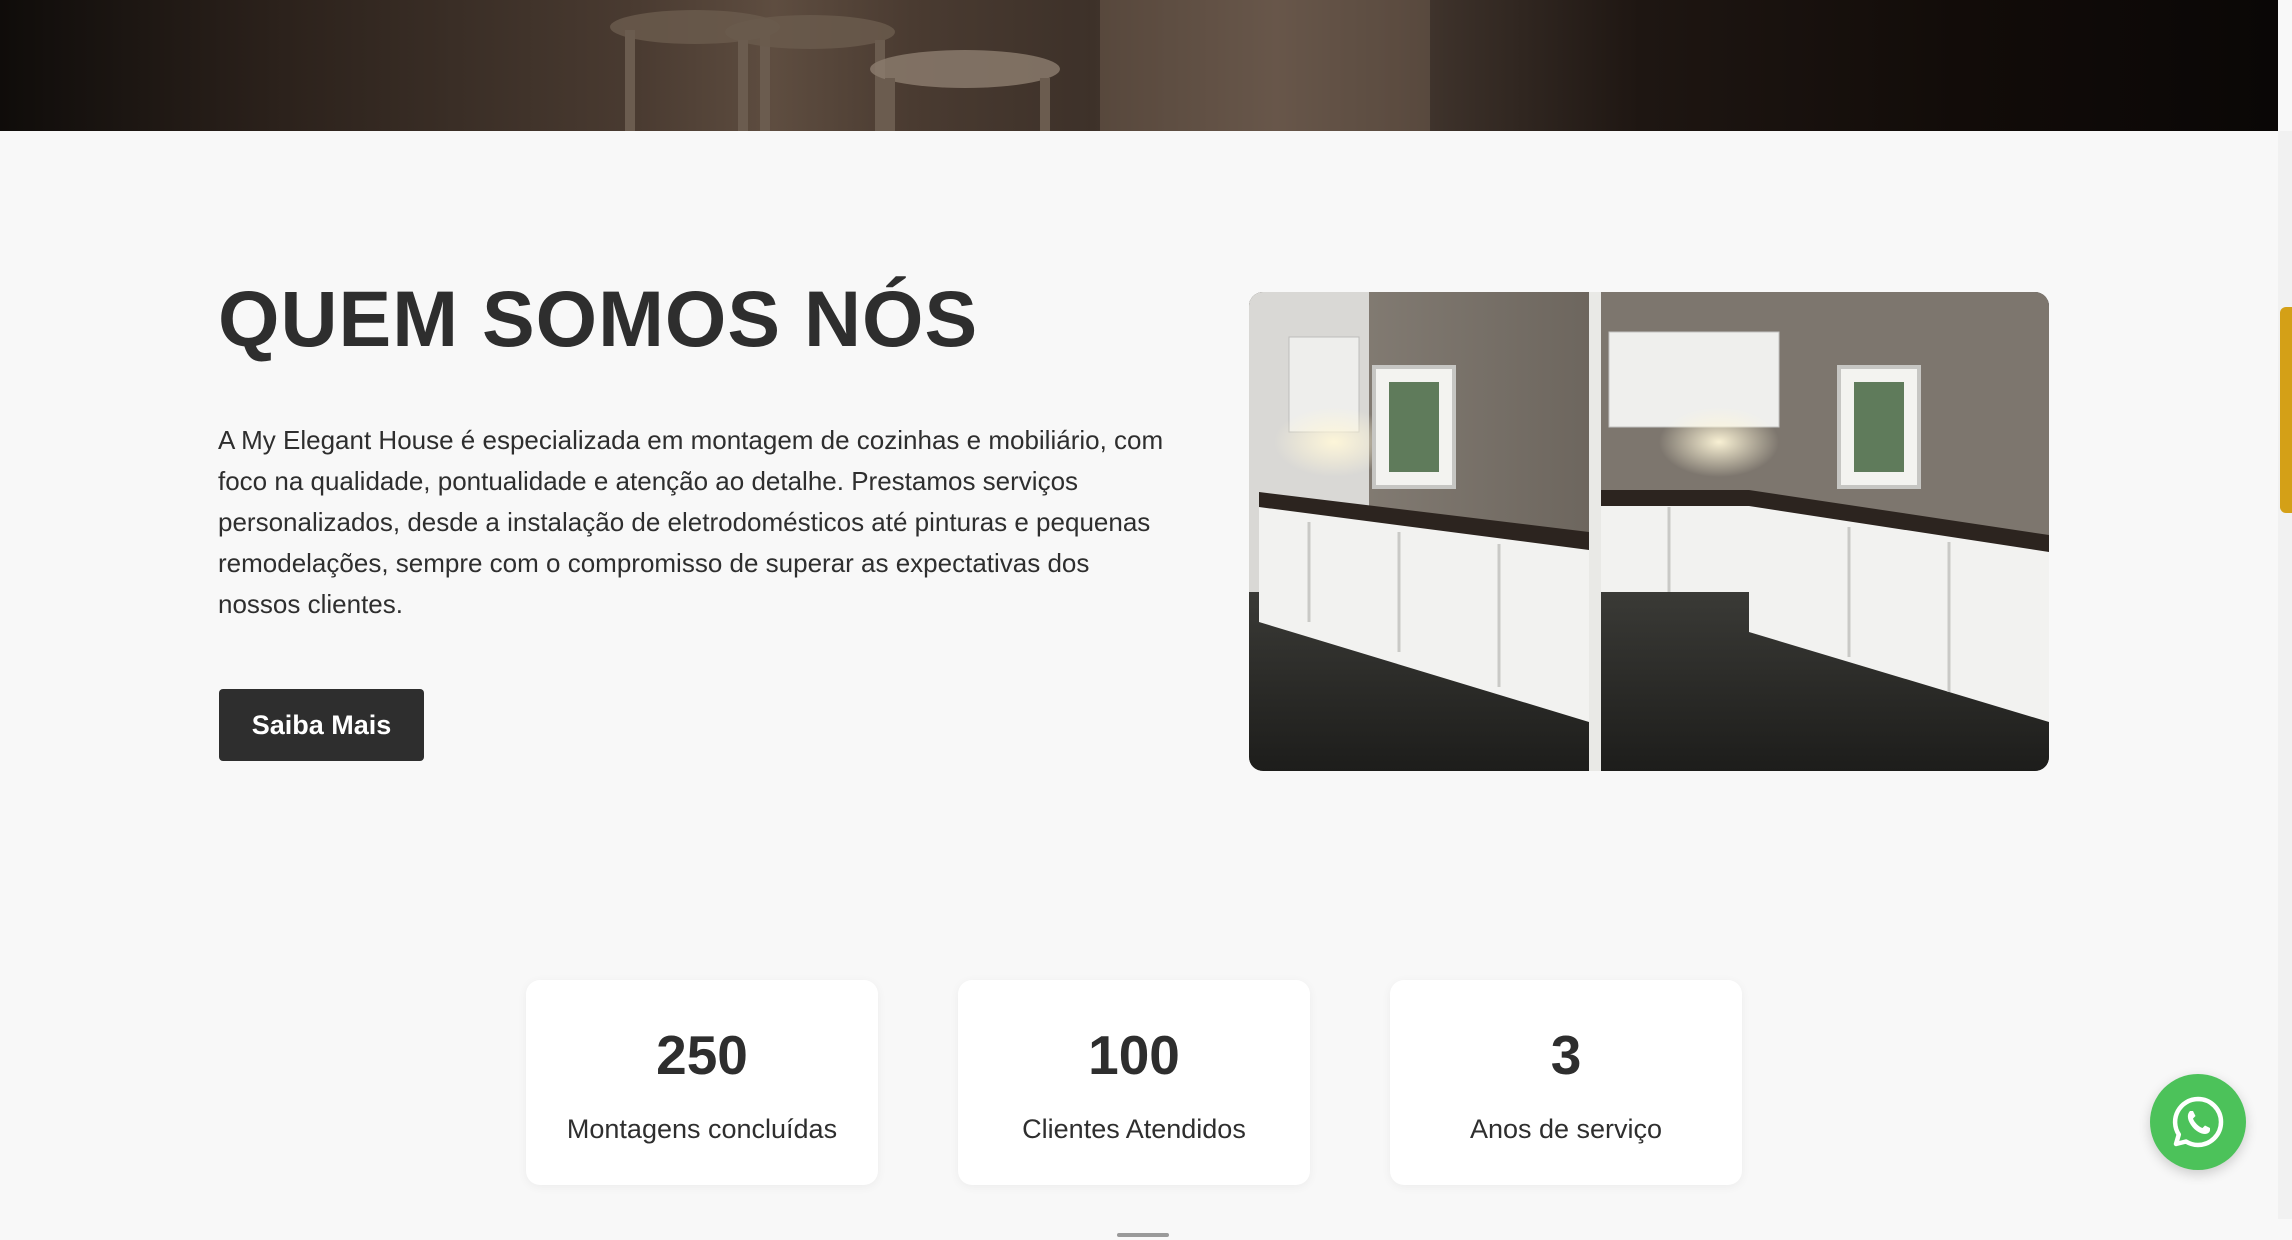 This screenshot has height=1240, width=2292. What do you see at coordinates (702, 1055) in the screenshot?
I see `stat-value: 250` at bounding box center [702, 1055].